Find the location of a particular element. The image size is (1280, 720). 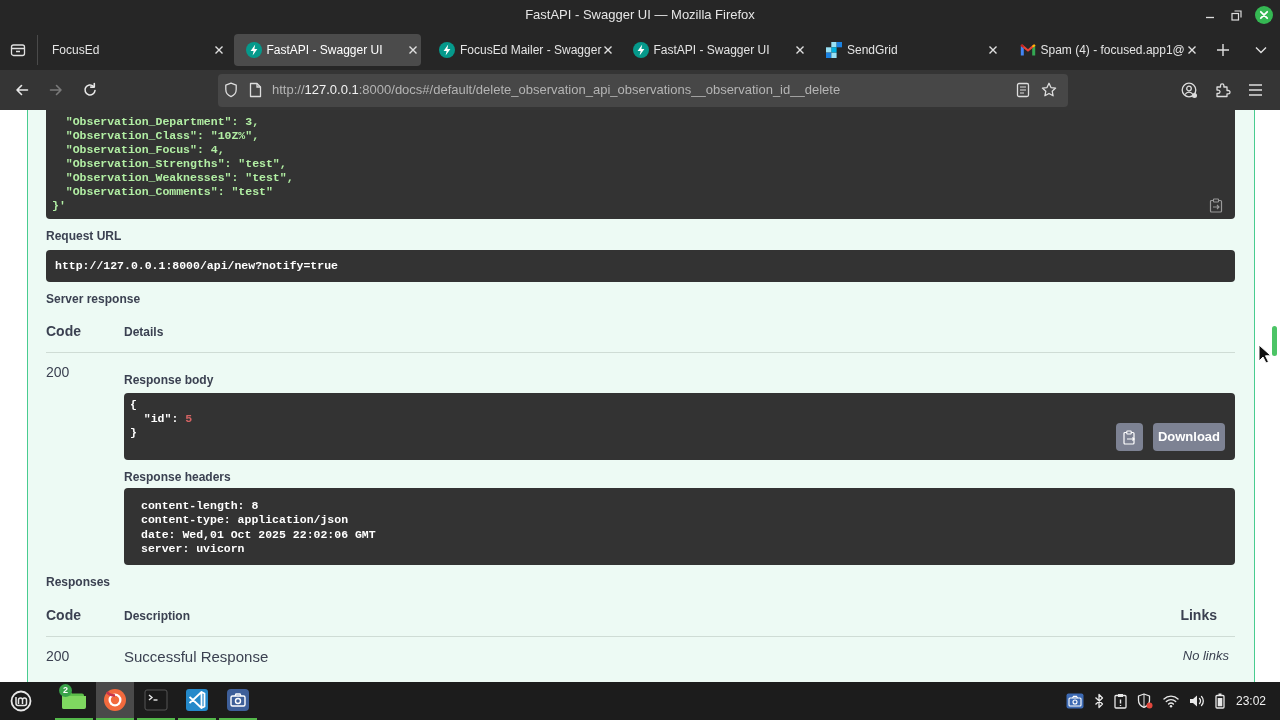

page-icon is located at coordinates (255, 90).